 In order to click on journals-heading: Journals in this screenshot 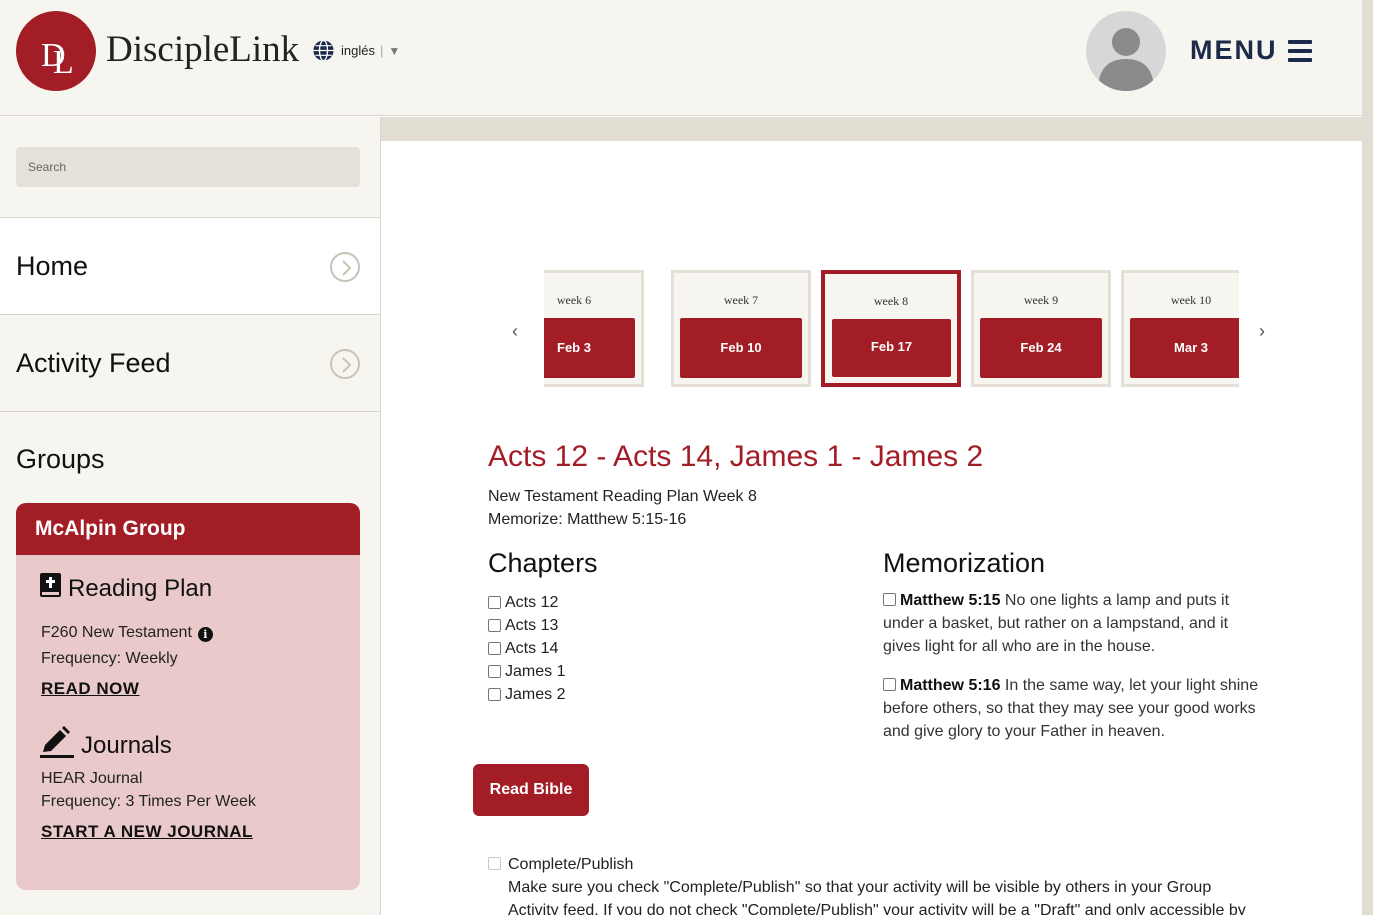, I will do `click(106, 745)`.